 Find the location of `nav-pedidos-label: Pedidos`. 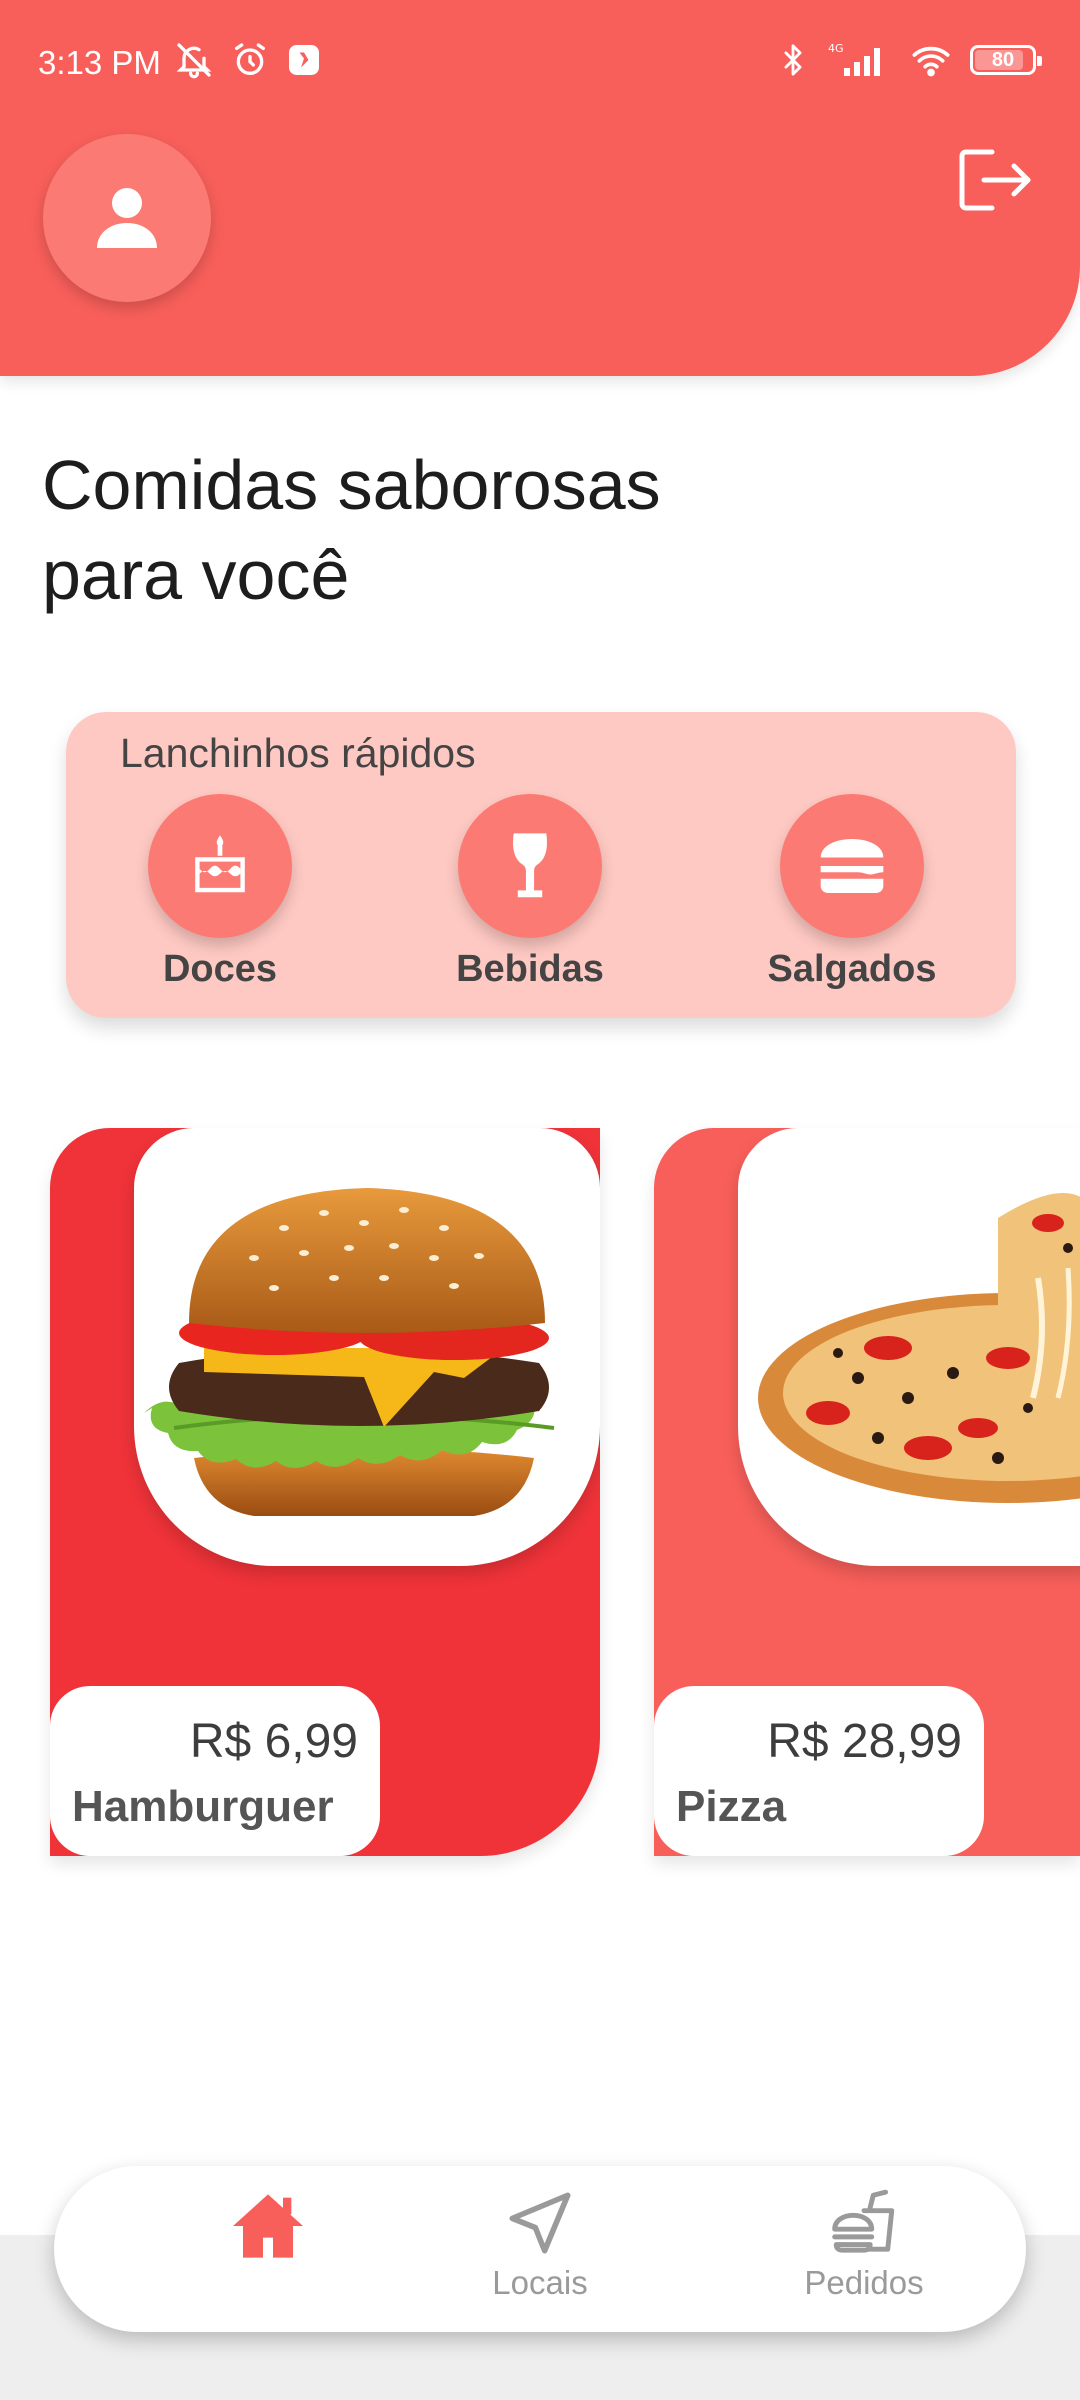

nav-pedidos-label: Pedidos is located at coordinates (864, 2282).